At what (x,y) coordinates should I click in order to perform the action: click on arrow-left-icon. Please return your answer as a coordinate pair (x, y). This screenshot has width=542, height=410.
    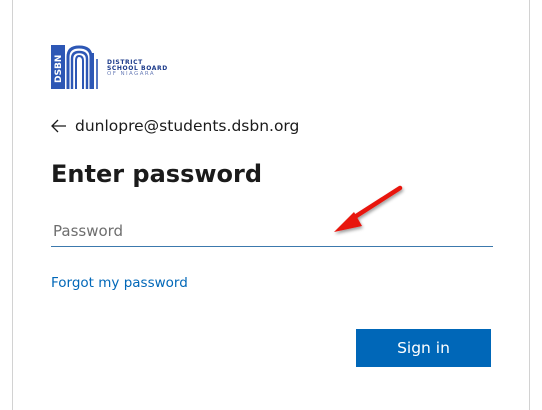
    Looking at the image, I should click on (59, 126).